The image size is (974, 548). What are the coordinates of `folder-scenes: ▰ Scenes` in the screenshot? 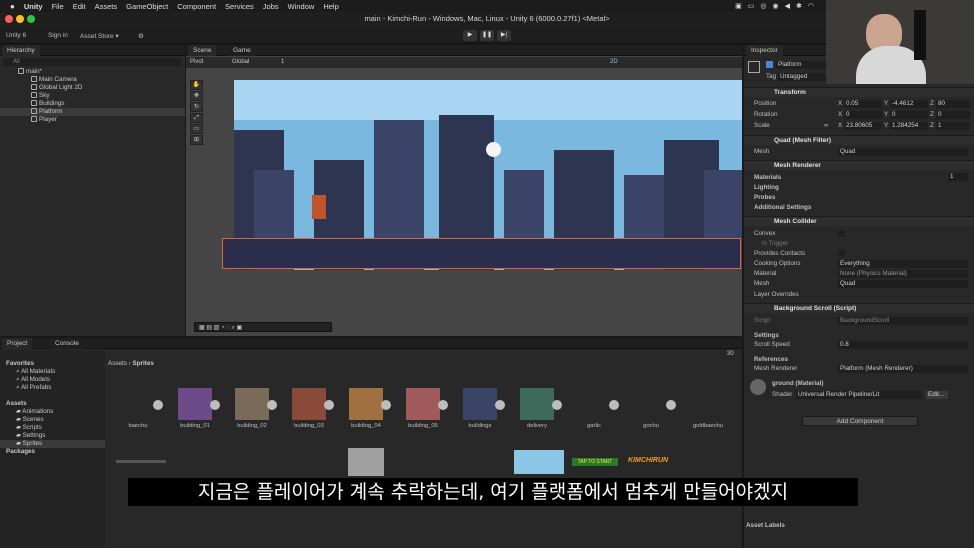 It's located at (22, 420).